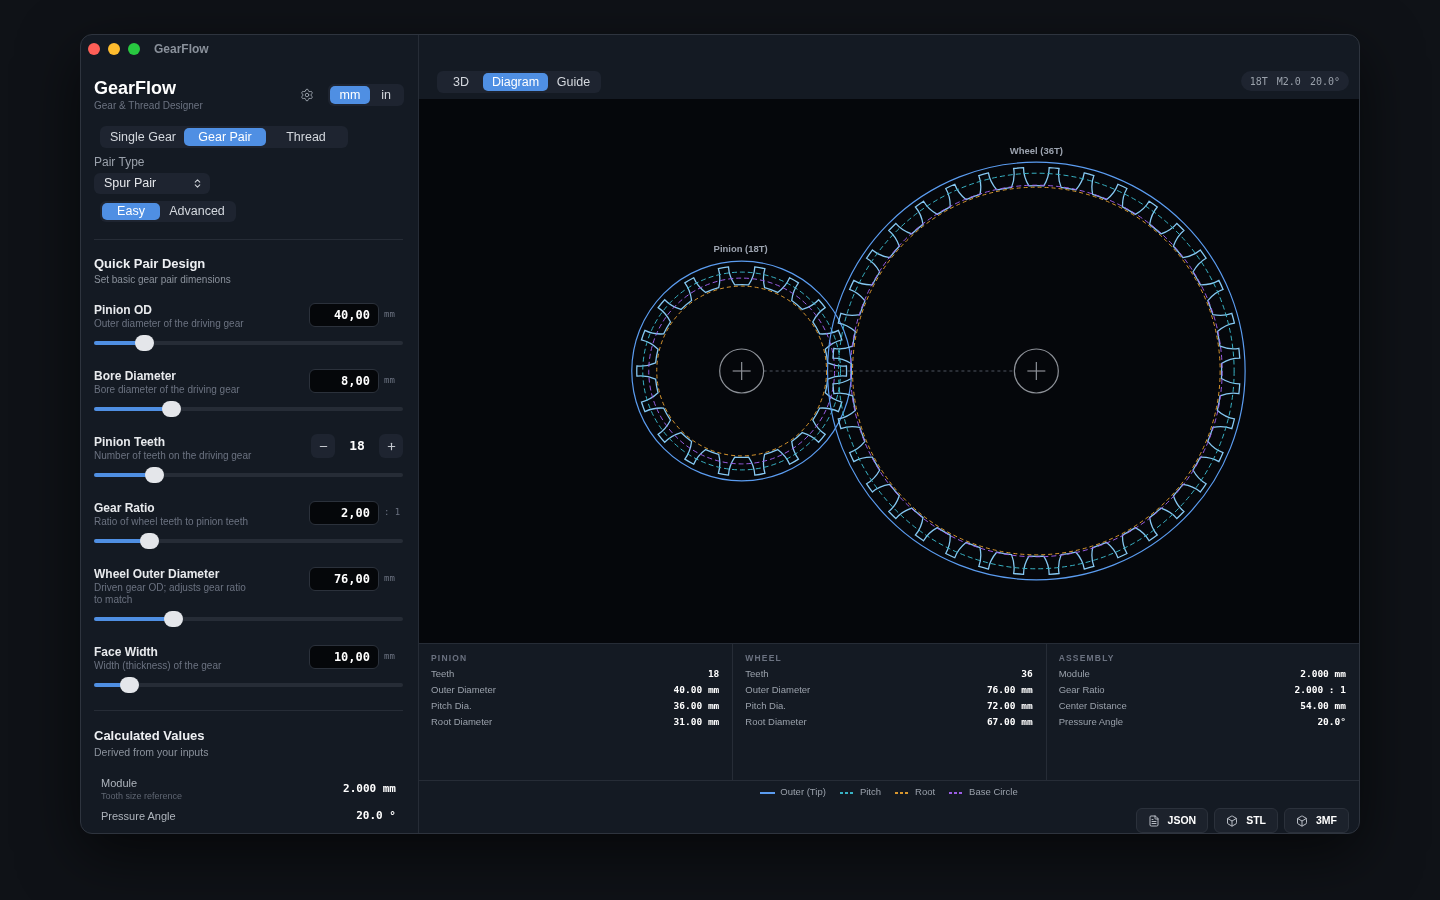  I want to click on stat-value: 20.0°, so click(1331, 721).